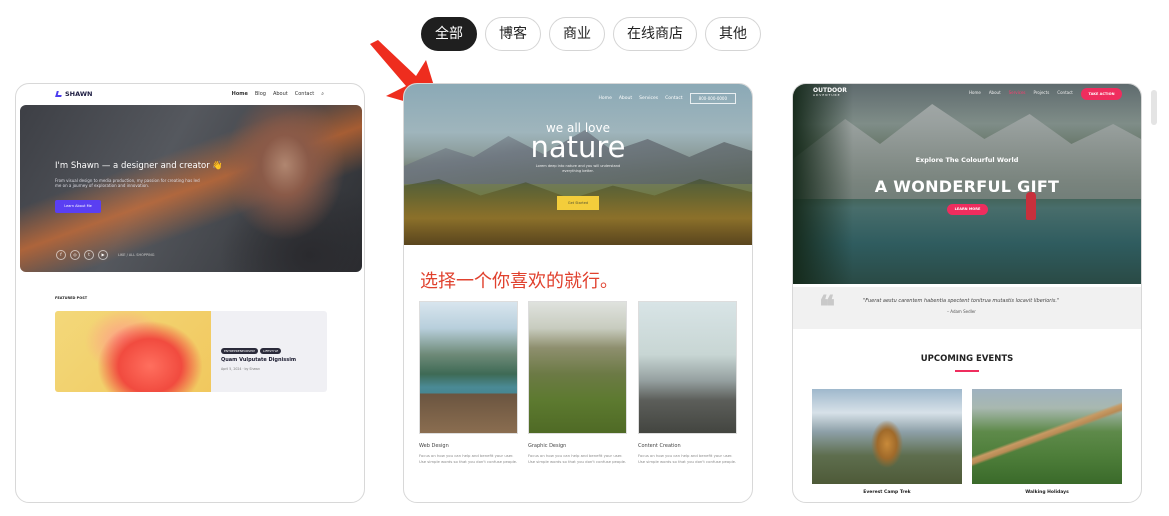 Image resolution: width=1169 pixels, height=516 pixels. What do you see at coordinates (712, 98) in the screenshot?
I see `card2-phone-button: 800-000-0000` at bounding box center [712, 98].